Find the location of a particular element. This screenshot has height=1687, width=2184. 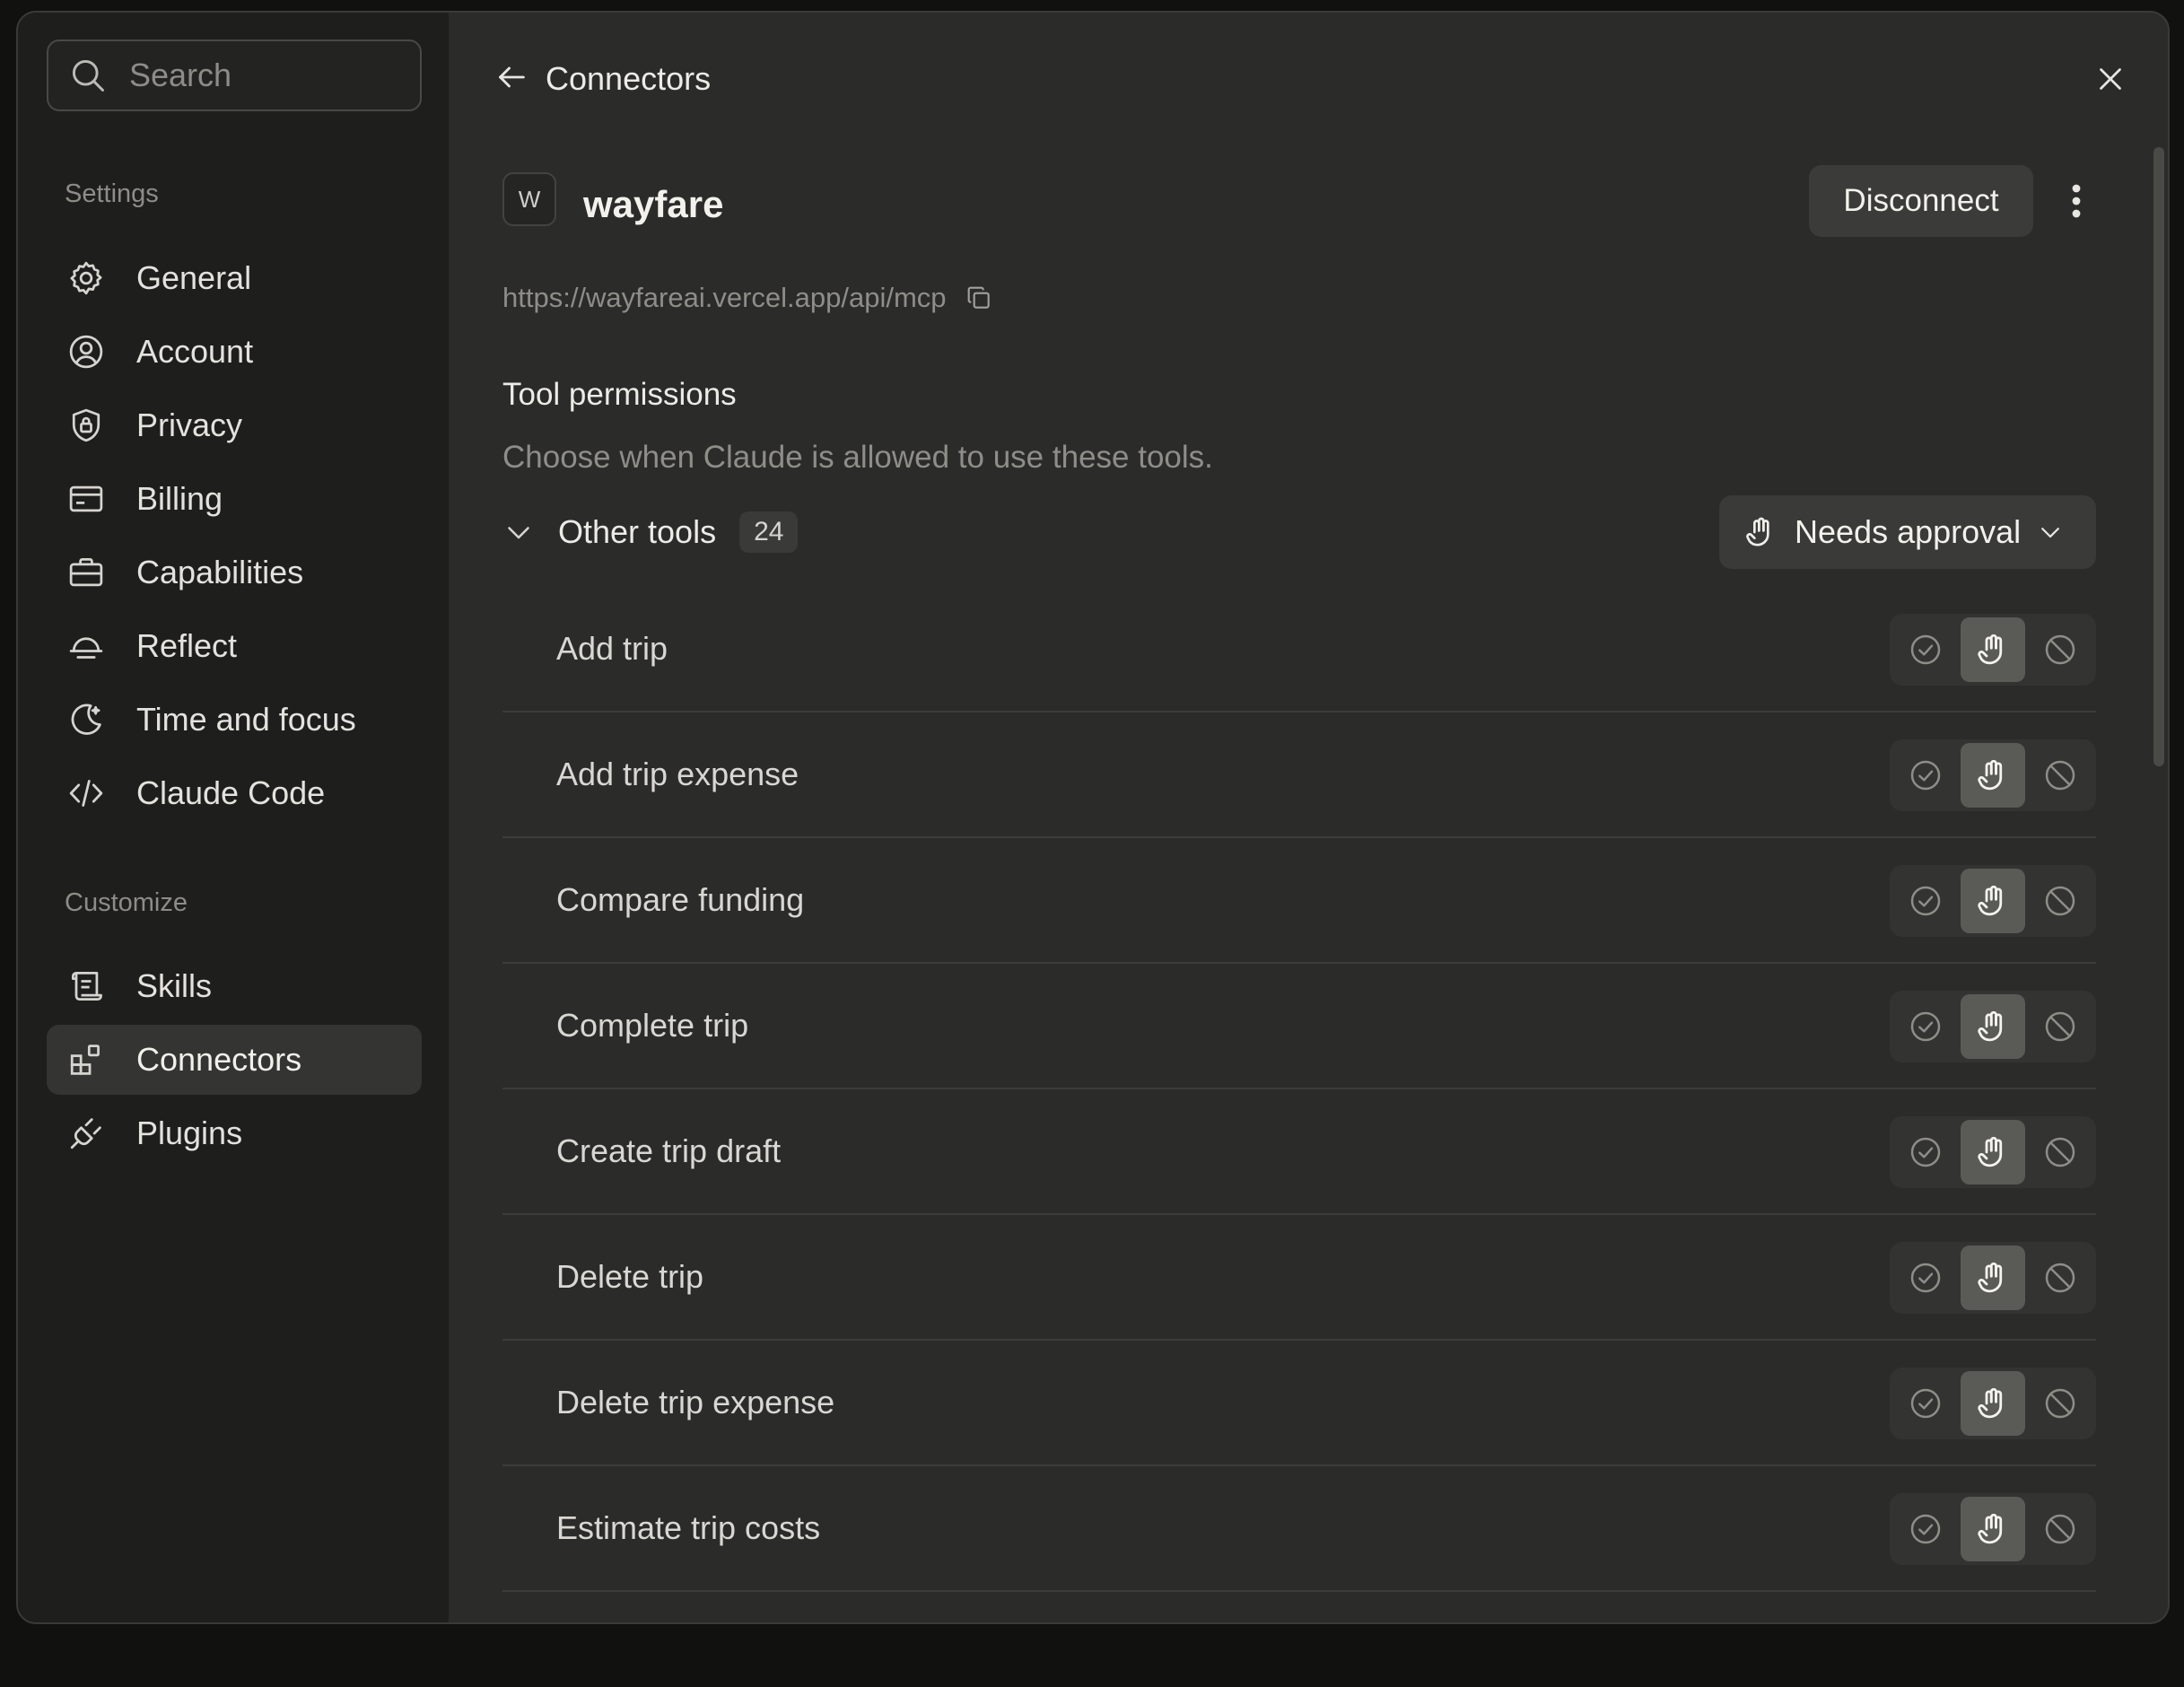

tool-name: Delete trip is located at coordinates (630, 1276).